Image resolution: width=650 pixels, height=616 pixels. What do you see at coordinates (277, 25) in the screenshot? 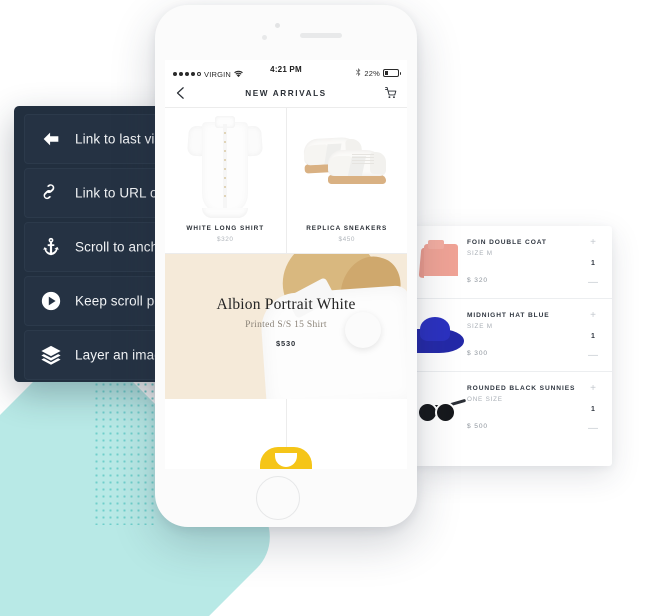
I see `front-camera` at bounding box center [277, 25].